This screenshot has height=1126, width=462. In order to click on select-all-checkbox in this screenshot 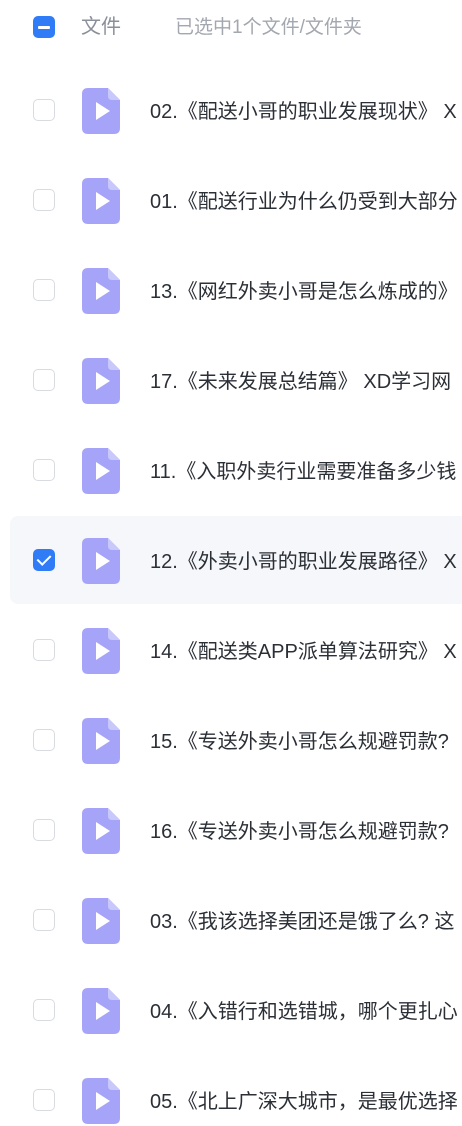, I will do `click(44, 27)`.